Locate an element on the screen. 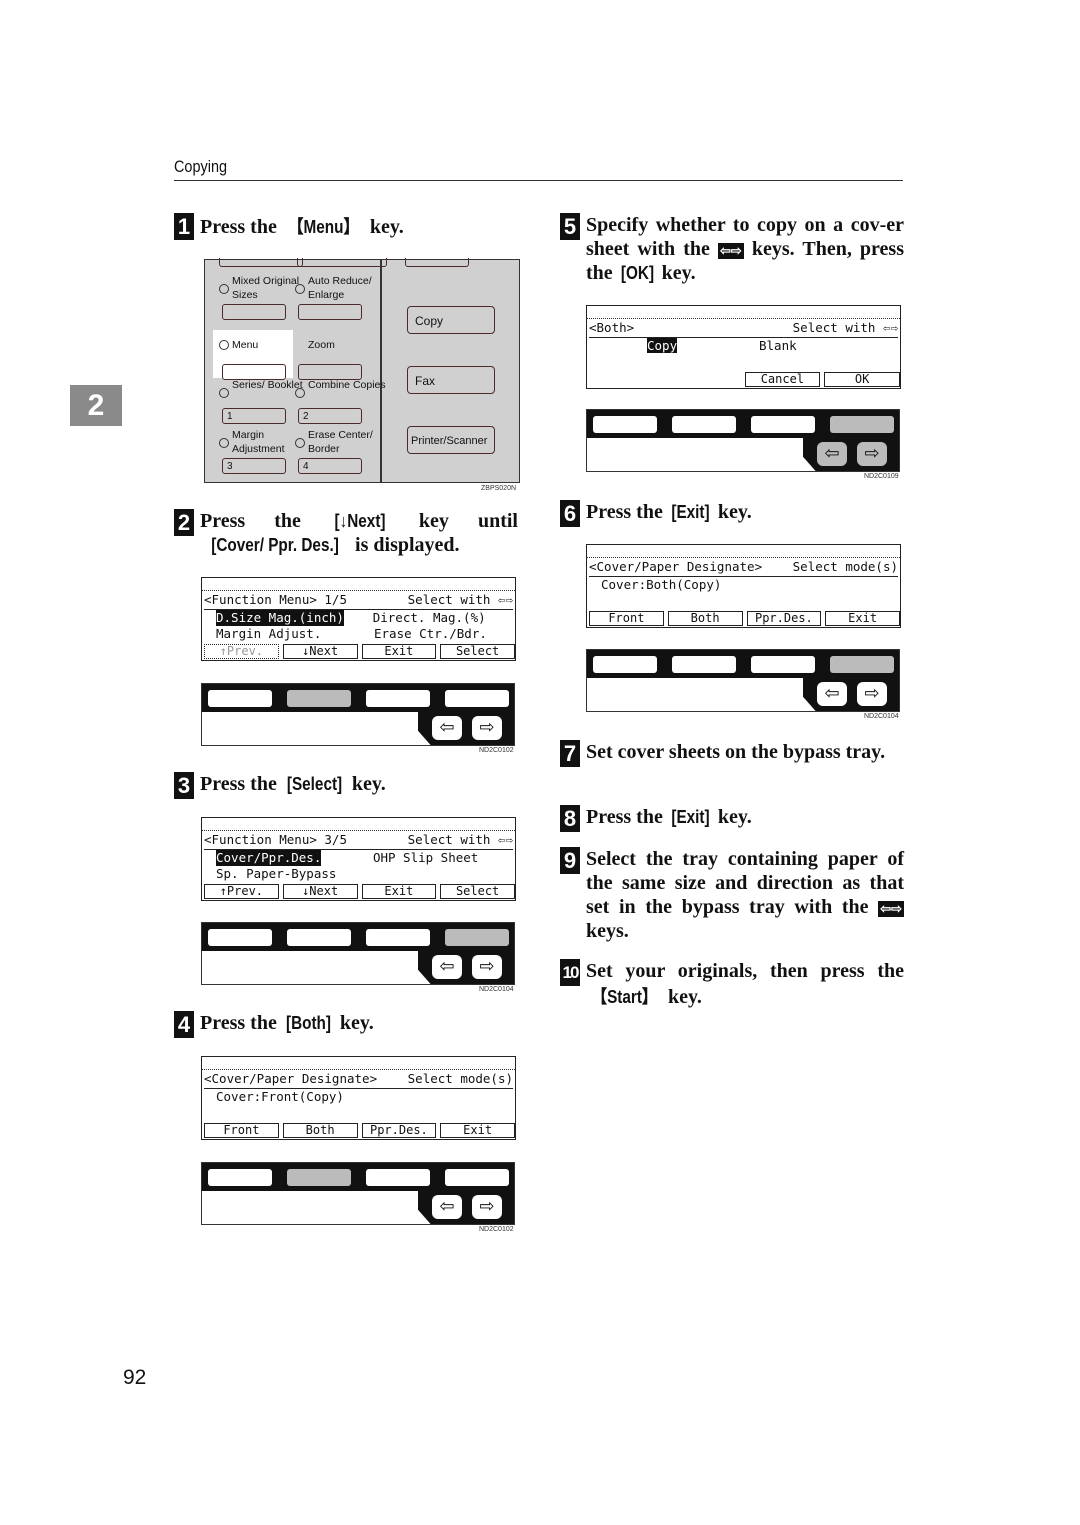 The height and width of the screenshot is (1525, 1080). lcd-item: Sp. Paper-Bypass is located at coordinates (295, 874).